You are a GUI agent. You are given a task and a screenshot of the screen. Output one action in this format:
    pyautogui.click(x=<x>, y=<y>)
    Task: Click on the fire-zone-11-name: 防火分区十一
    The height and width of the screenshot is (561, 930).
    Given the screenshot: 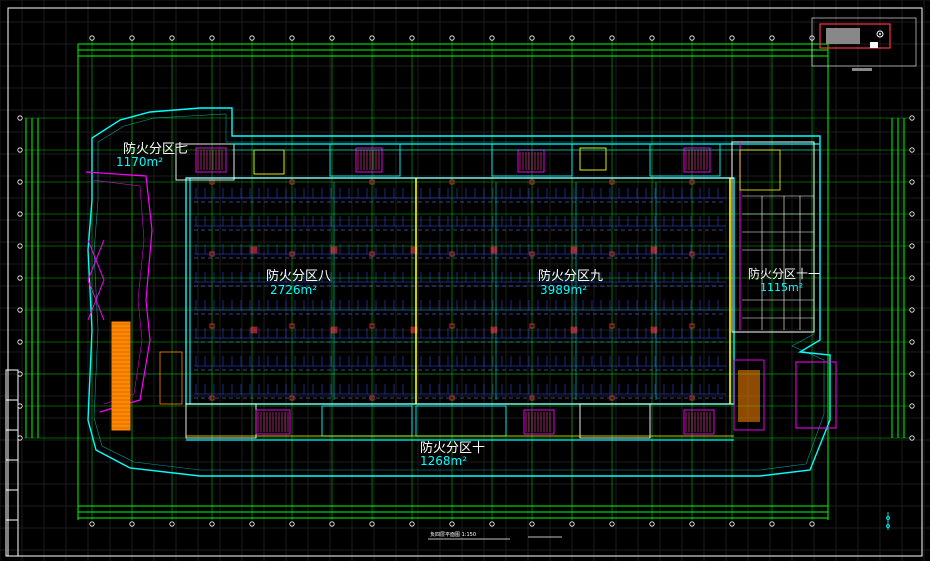 What is the action you would take?
    pyautogui.click(x=784, y=273)
    